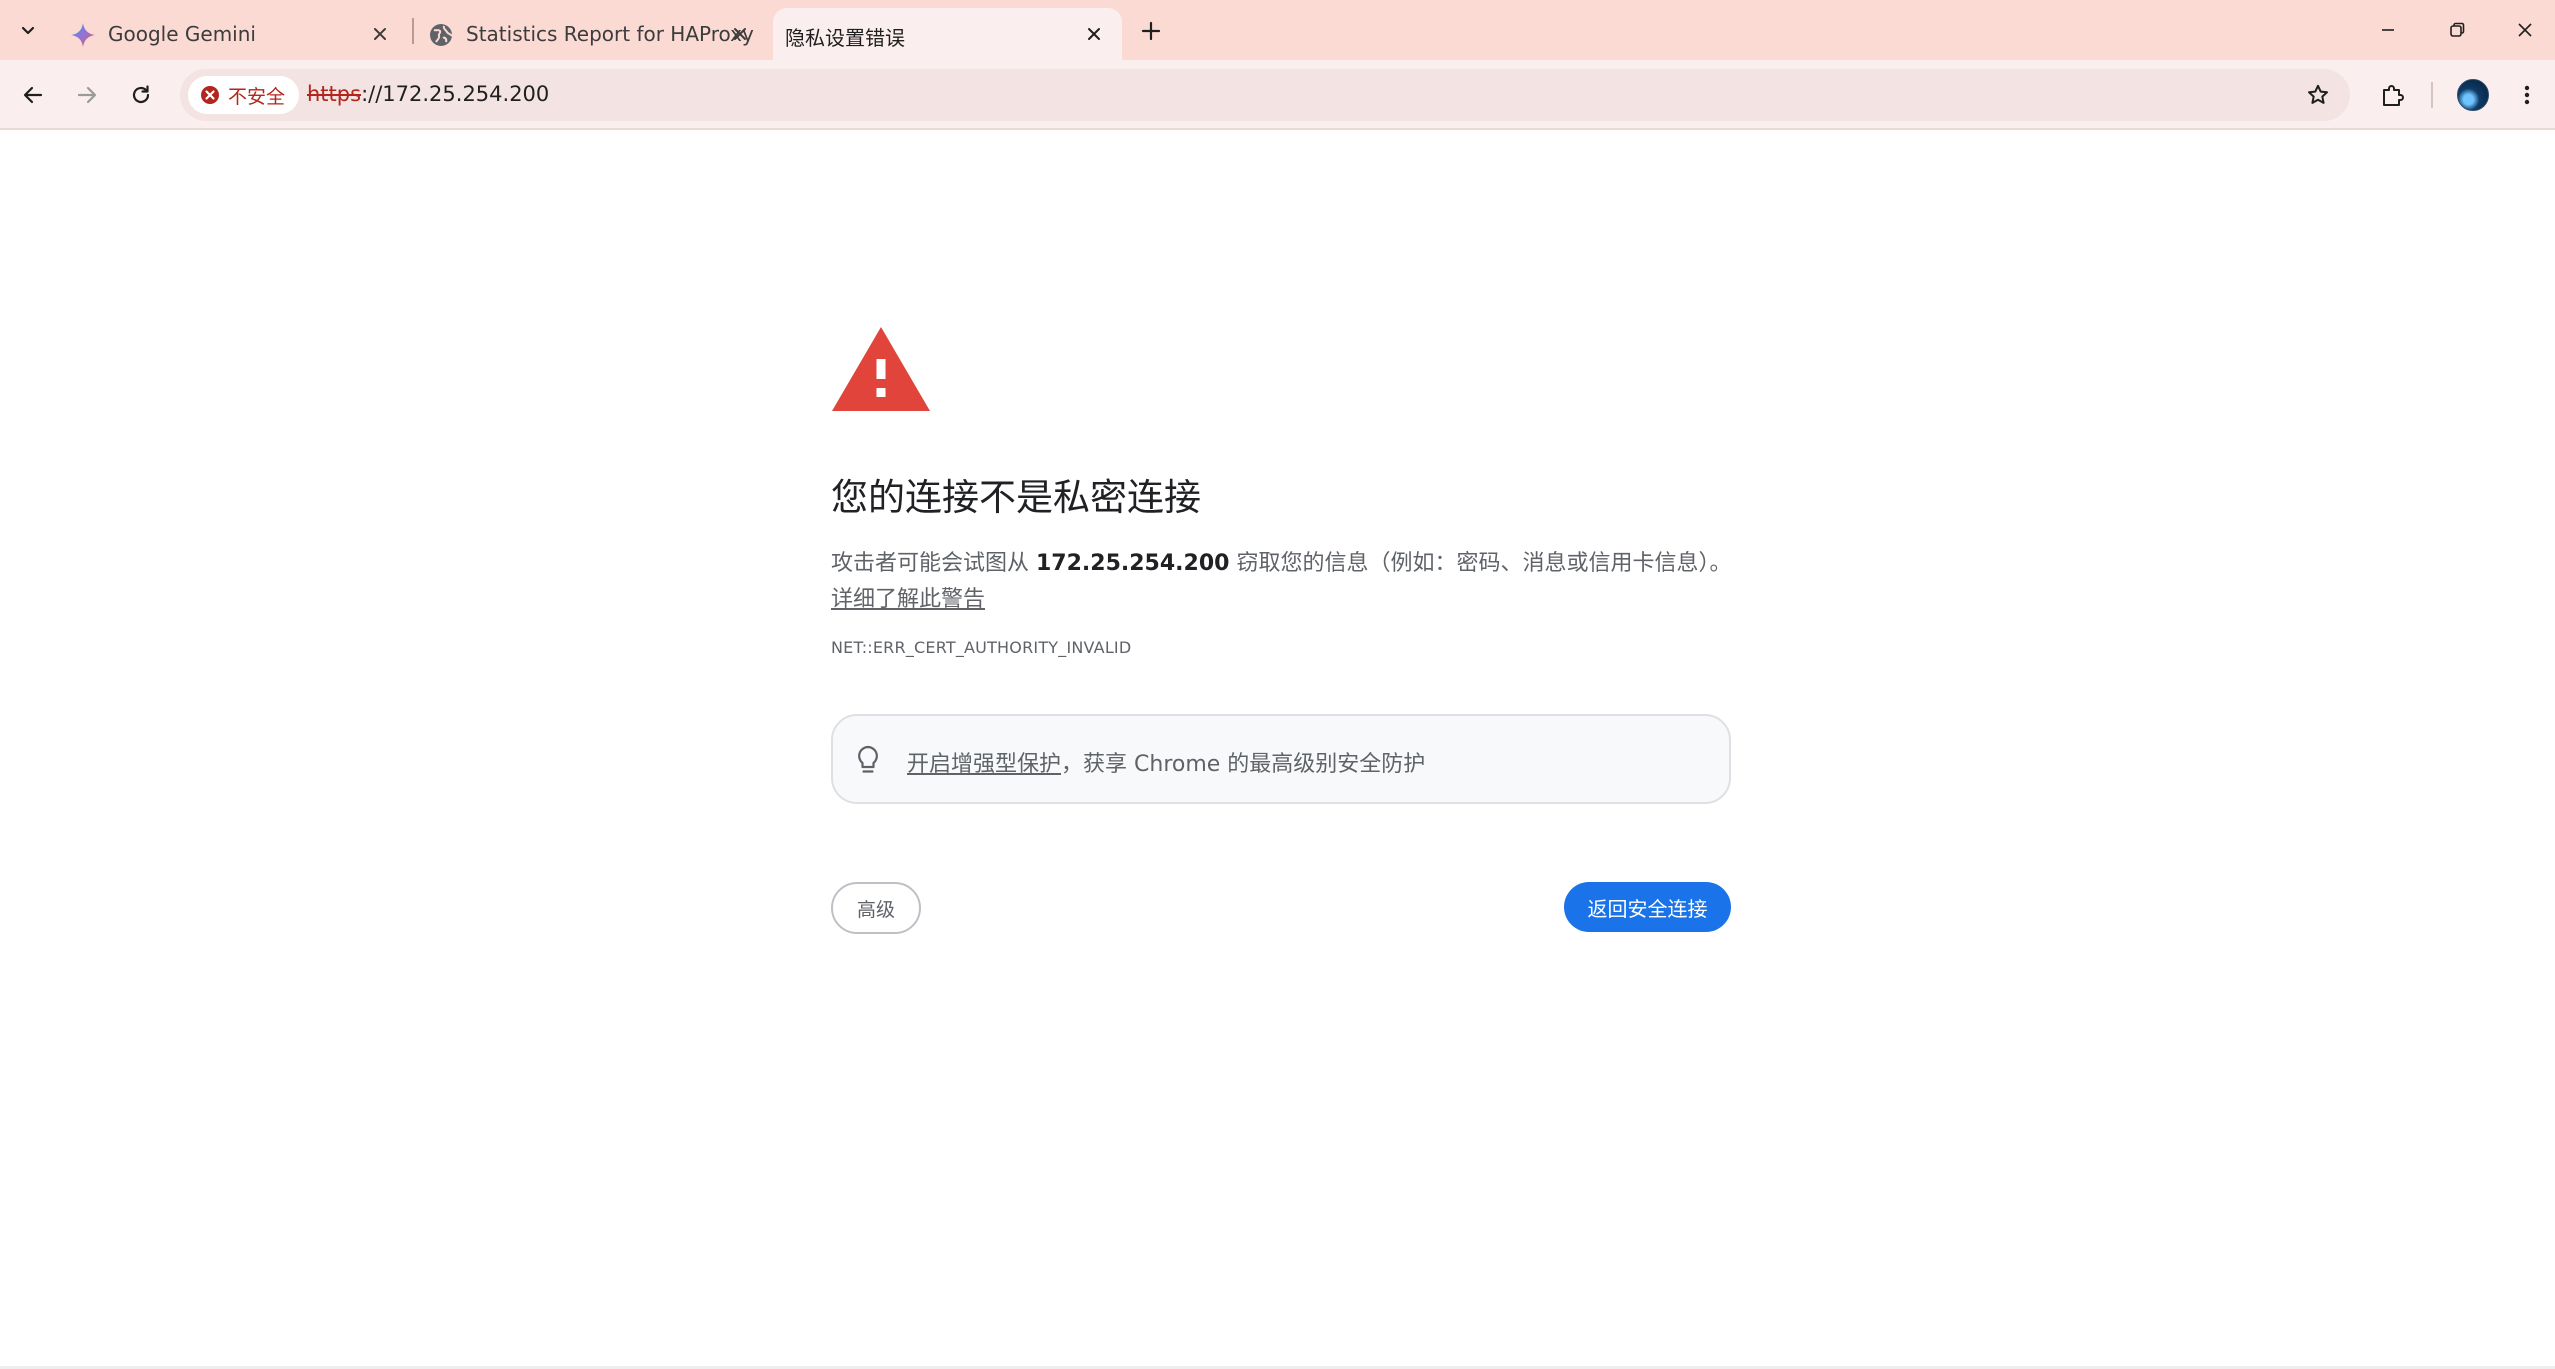 The height and width of the screenshot is (1369, 2555). I want to click on close-icon, so click(2525, 30).